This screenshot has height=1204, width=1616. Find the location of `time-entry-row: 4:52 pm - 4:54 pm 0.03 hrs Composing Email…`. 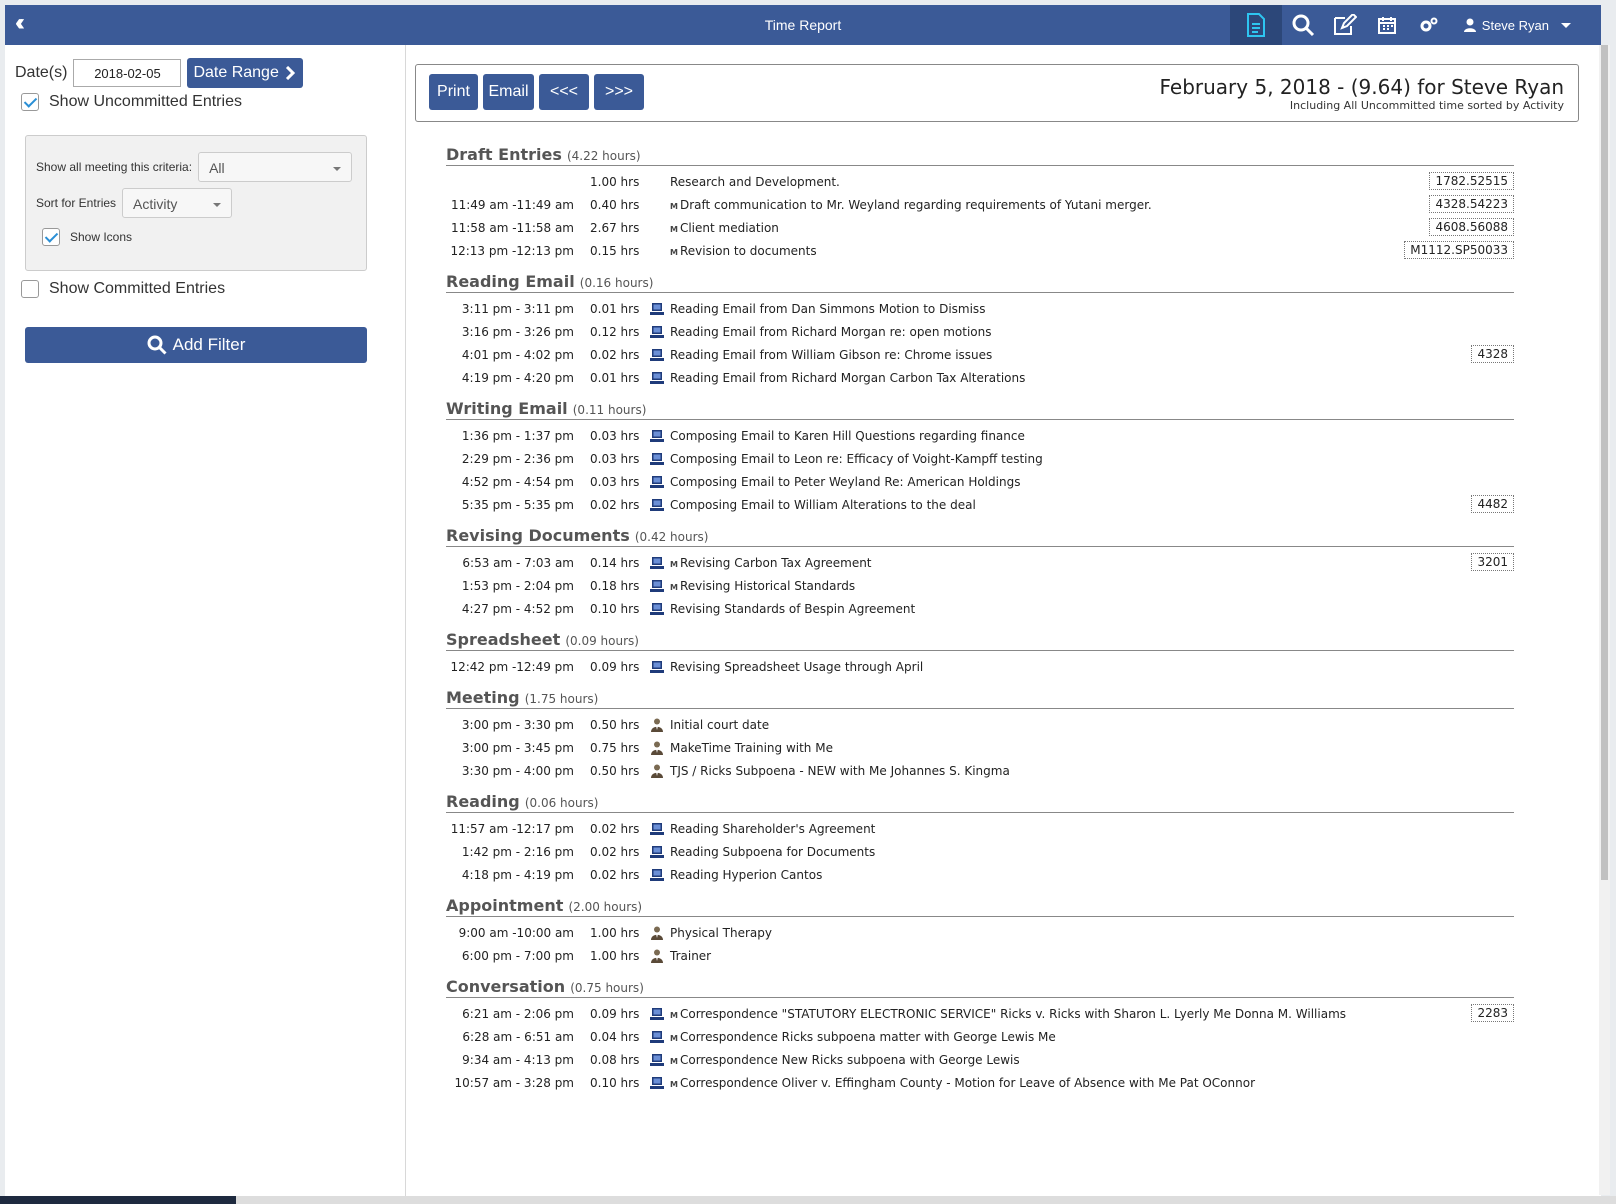

time-entry-row: 4:52 pm - 4:54 pm 0.03 hrs Composing Email… is located at coordinates (980, 483).